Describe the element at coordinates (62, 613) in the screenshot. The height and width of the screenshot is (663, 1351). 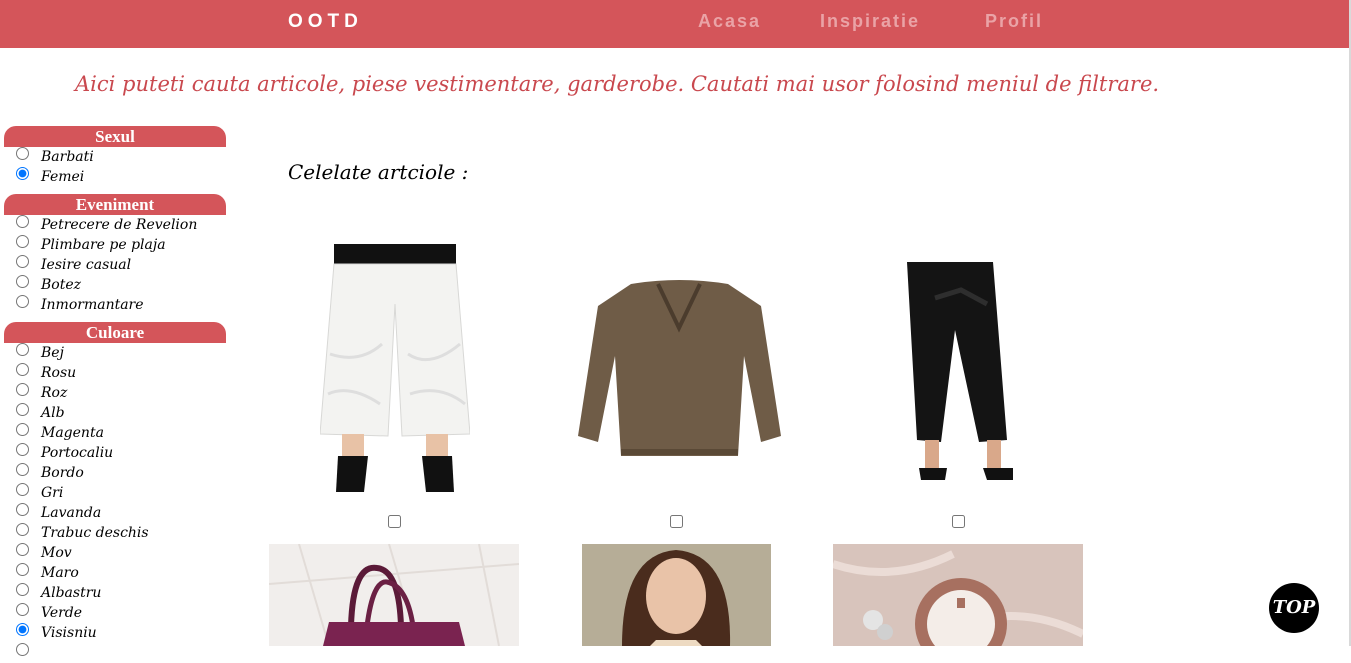
I see `filter-option-label: Verde` at that location.